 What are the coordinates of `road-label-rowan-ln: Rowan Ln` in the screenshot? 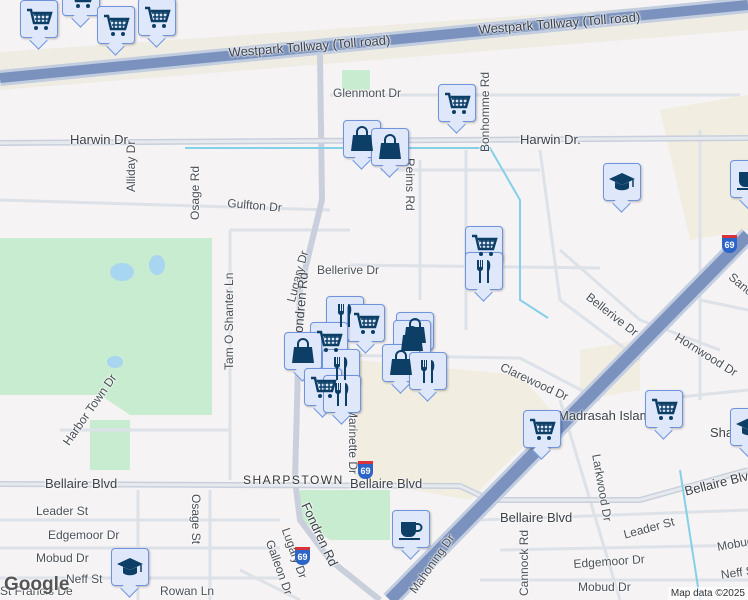 It's located at (187, 591).